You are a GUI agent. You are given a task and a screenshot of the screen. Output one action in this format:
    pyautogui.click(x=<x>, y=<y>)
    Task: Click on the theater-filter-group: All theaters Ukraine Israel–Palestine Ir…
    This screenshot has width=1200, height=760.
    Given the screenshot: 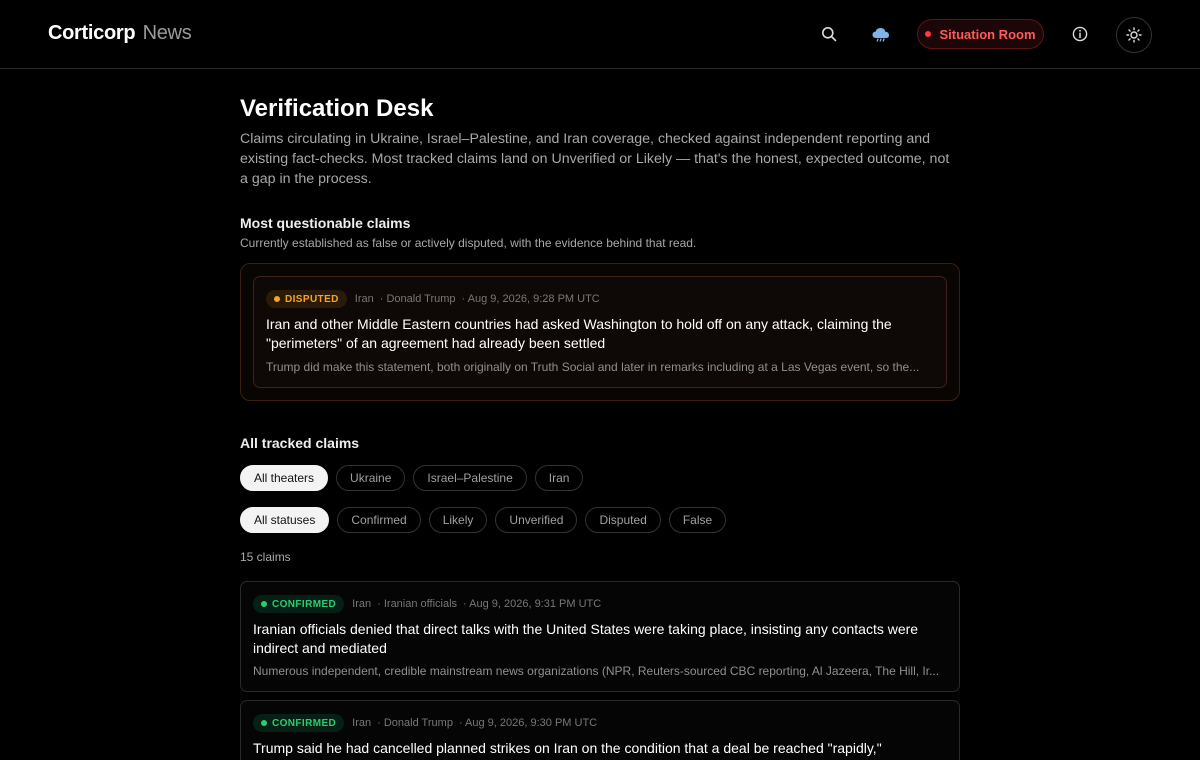 What is the action you would take?
    pyautogui.click(x=412, y=478)
    